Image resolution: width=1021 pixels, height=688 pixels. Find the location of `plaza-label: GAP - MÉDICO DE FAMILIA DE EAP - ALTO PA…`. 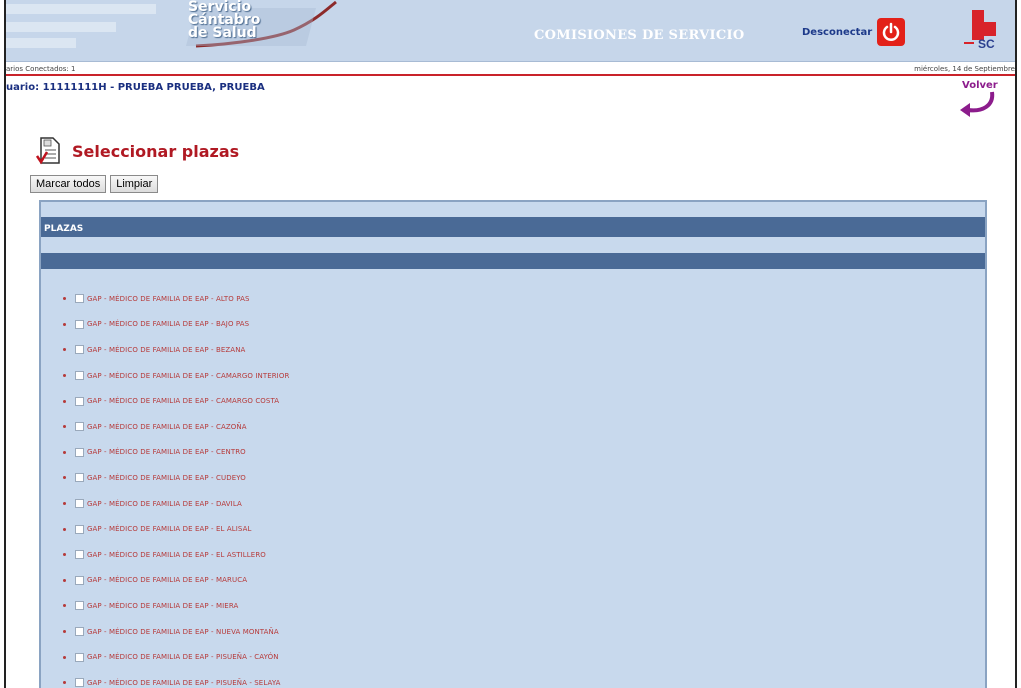

plaza-label: GAP - MÉDICO DE FAMILIA DE EAP - ALTO PA… is located at coordinates (168, 299).